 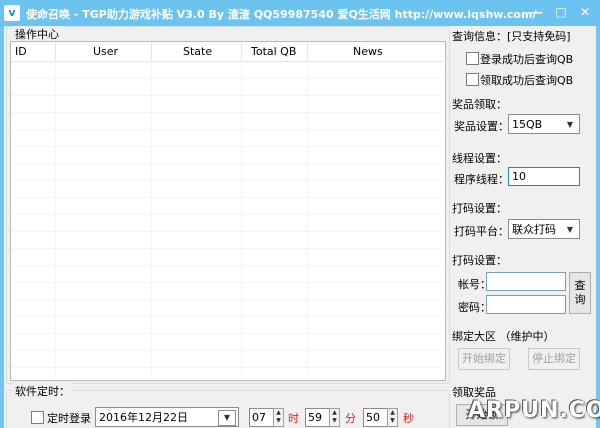 What do you see at coordinates (544, 176) in the screenshot?
I see `thread-count-input: 10` at bounding box center [544, 176].